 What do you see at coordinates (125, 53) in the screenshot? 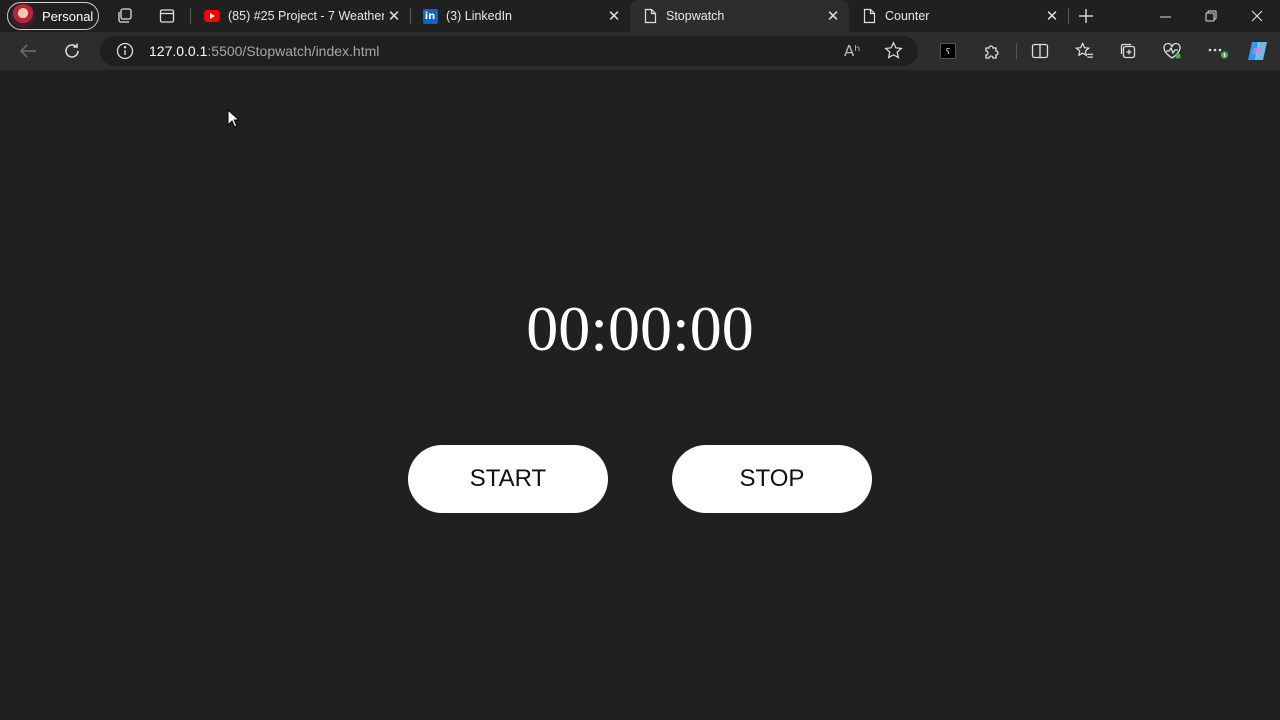
I see `site-info-icon` at bounding box center [125, 53].